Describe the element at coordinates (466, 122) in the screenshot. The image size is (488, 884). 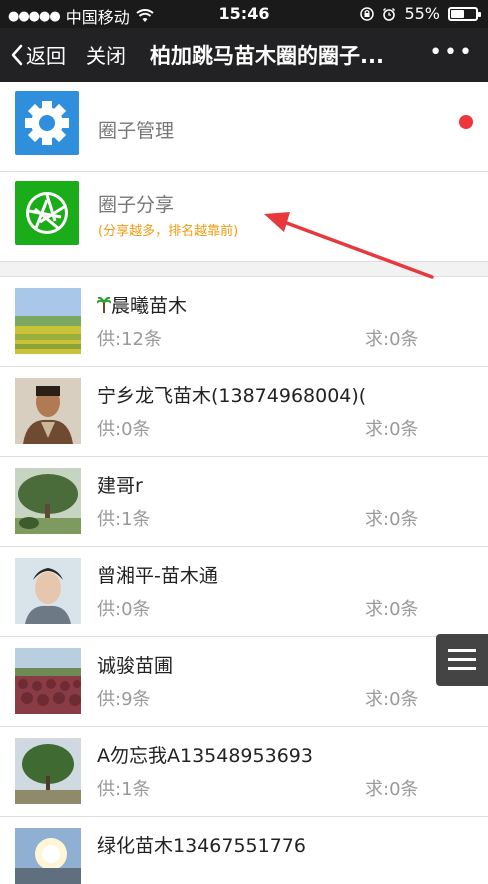
I see `notification-dot` at that location.